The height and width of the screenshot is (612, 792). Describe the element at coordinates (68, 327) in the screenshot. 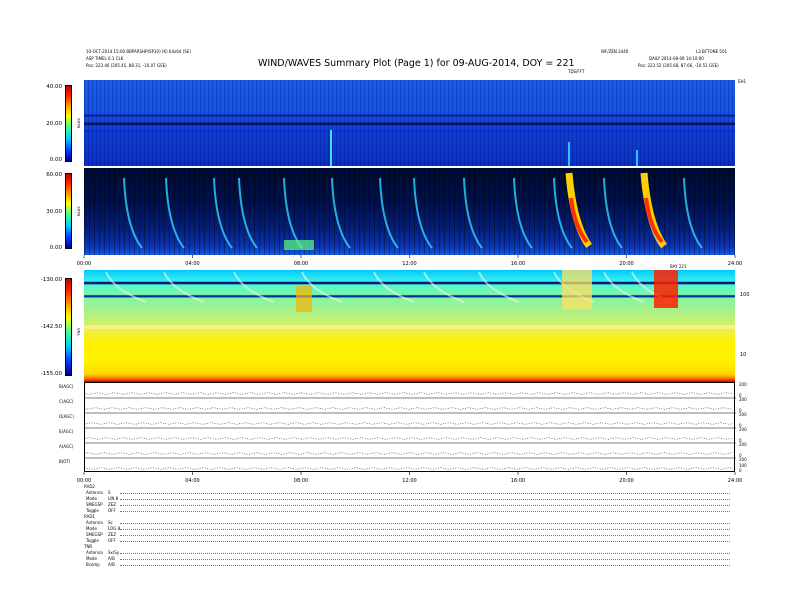

I see `tnr-colorbar` at that location.